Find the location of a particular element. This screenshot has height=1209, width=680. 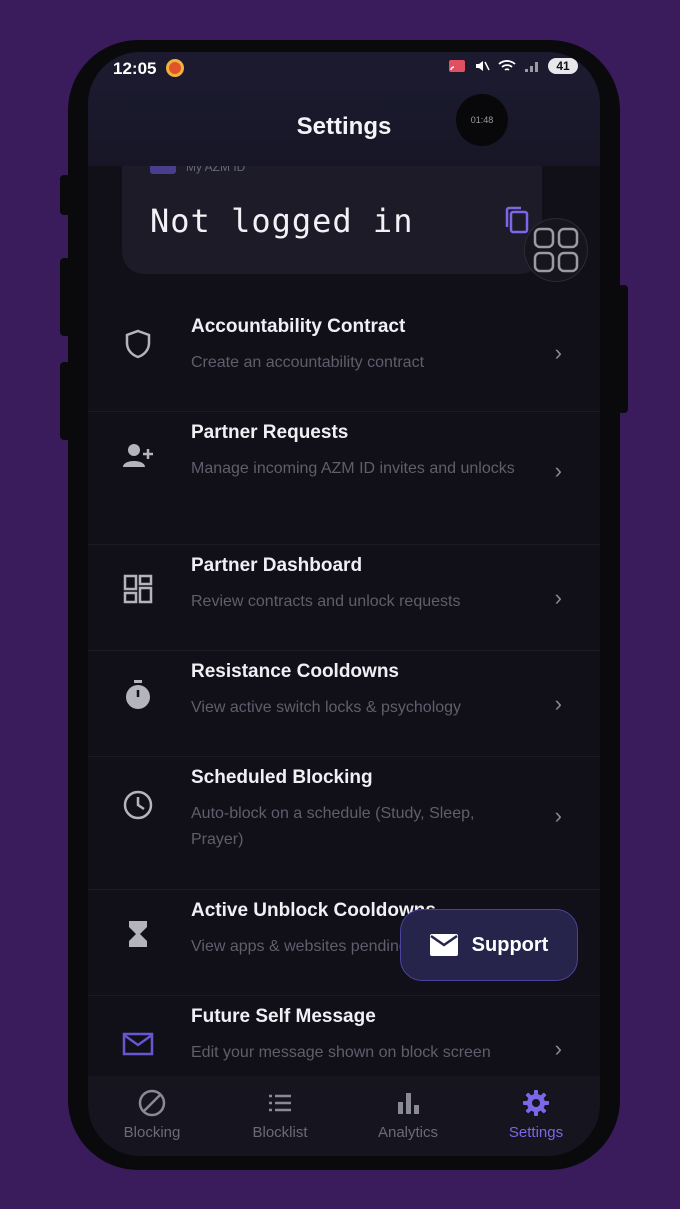

mute-icon is located at coordinates (483, 66).